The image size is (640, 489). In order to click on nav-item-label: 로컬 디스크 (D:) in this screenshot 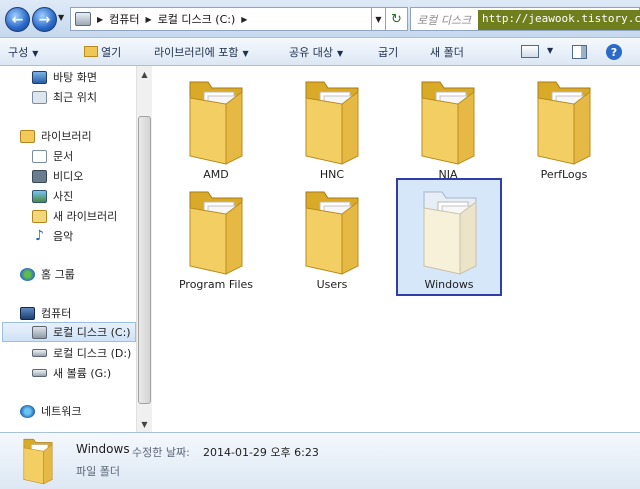, I will do `click(92, 353)`.